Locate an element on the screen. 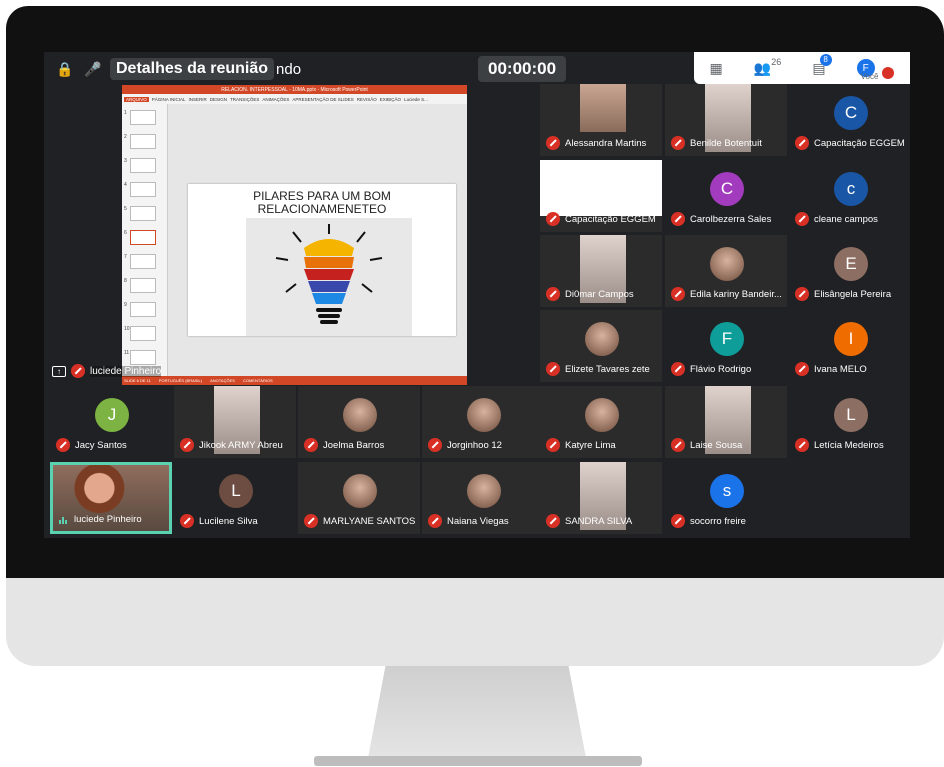 The width and height of the screenshot is (944, 767). ribbon-tab: TRANSIÇÕES is located at coordinates (244, 99).